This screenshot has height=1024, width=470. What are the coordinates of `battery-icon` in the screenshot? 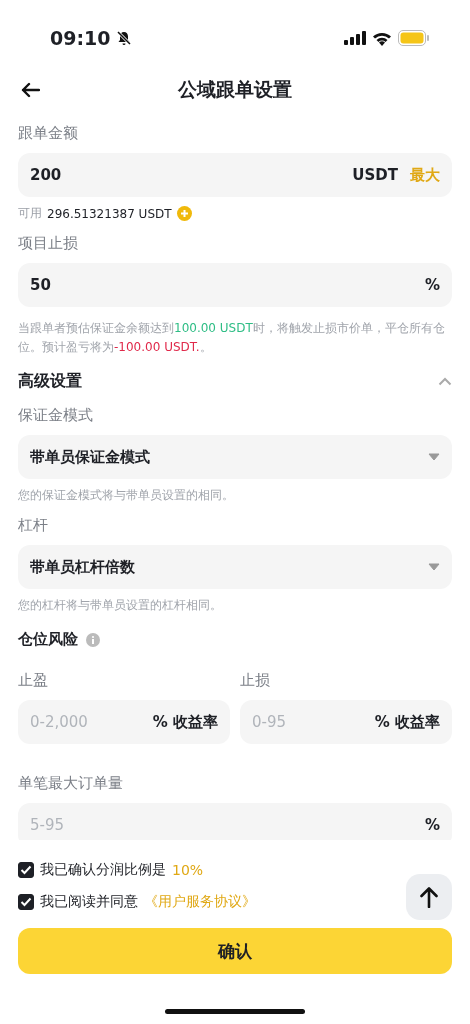 It's located at (414, 38).